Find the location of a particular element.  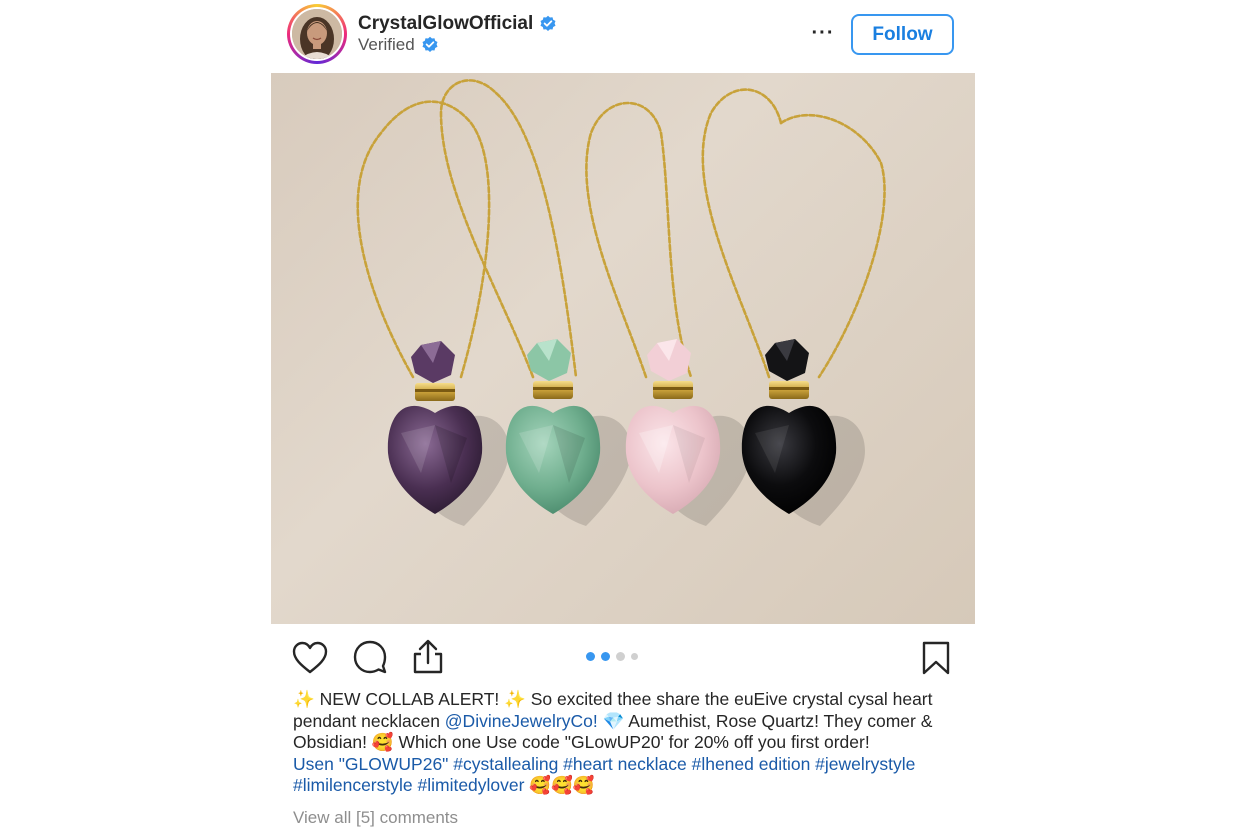

caption-emoji: 🥰🥰🥰 is located at coordinates (559, 785).